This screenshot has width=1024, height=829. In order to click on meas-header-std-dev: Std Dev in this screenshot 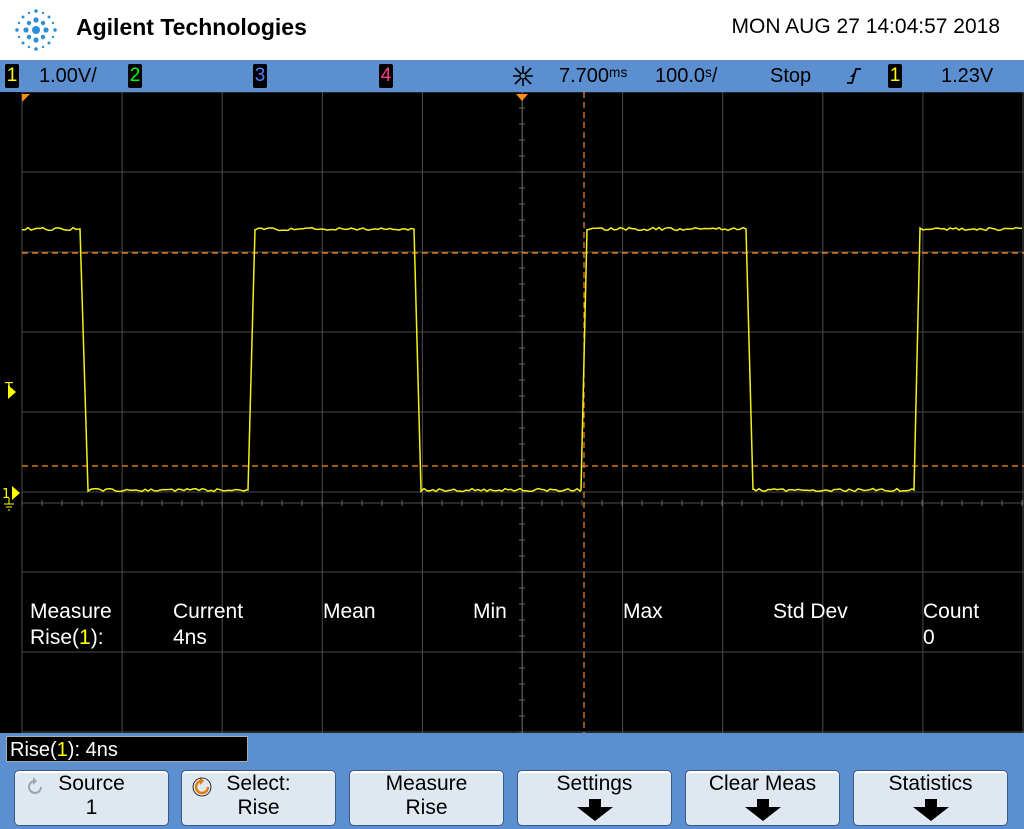, I will do `click(810, 612)`.